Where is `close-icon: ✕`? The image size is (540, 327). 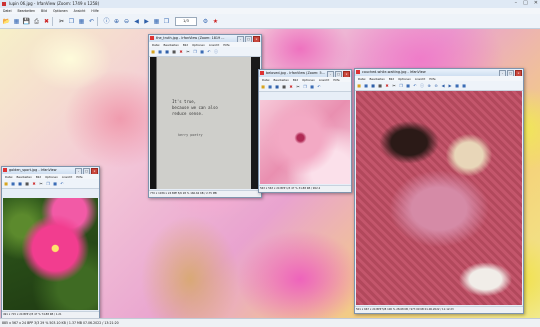
close-icon: ✕ is located at coordinates (536, 3).